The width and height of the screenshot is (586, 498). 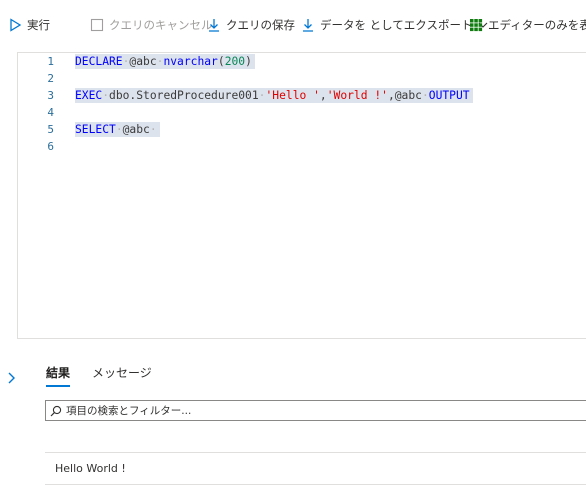 I want to click on code-line-1: DECLARE·@abc·nvarchar(200), so click(x=165, y=61).